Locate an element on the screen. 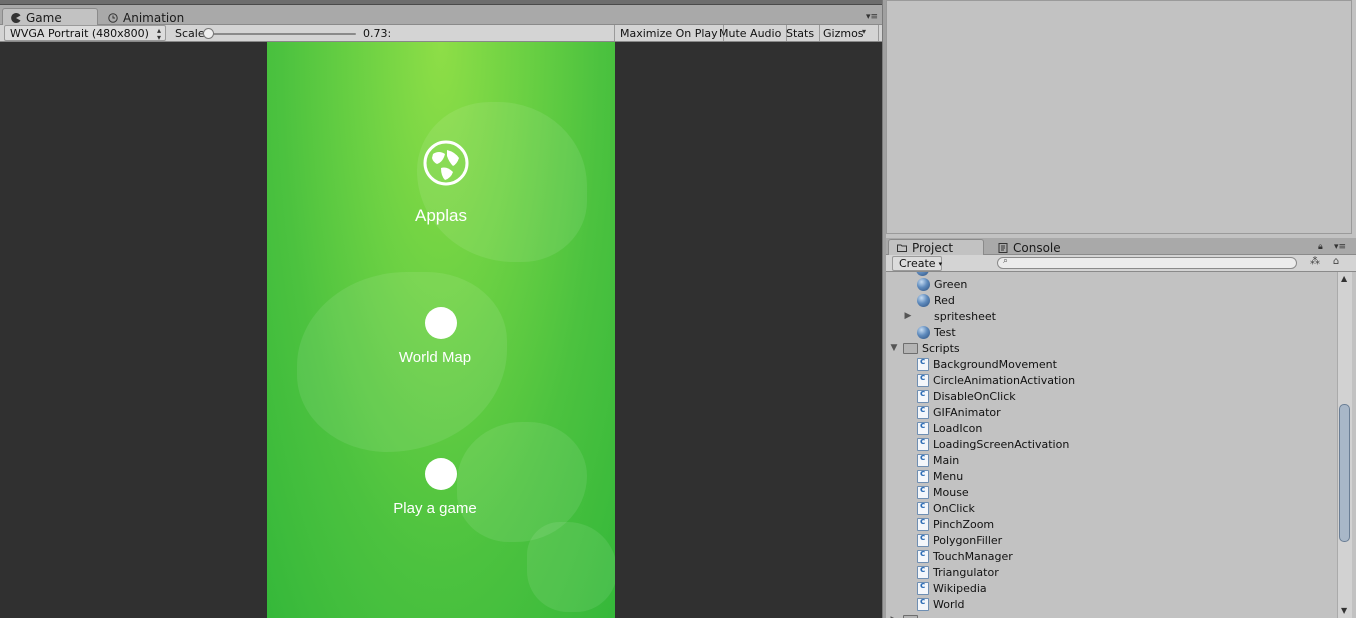  aspect-value: WVGA Portrait (480x800) is located at coordinates (79, 33).